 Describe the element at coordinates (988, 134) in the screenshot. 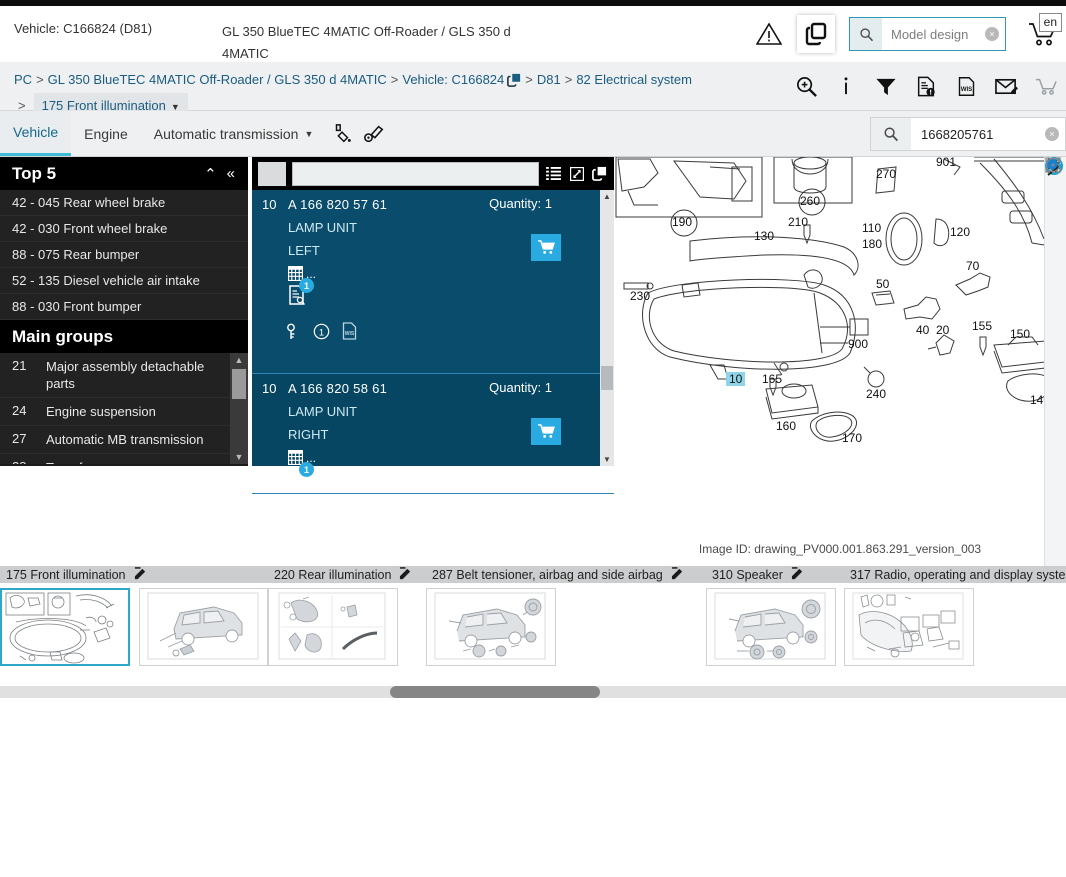

I see `part-number-input: 1668205761 ×` at that location.